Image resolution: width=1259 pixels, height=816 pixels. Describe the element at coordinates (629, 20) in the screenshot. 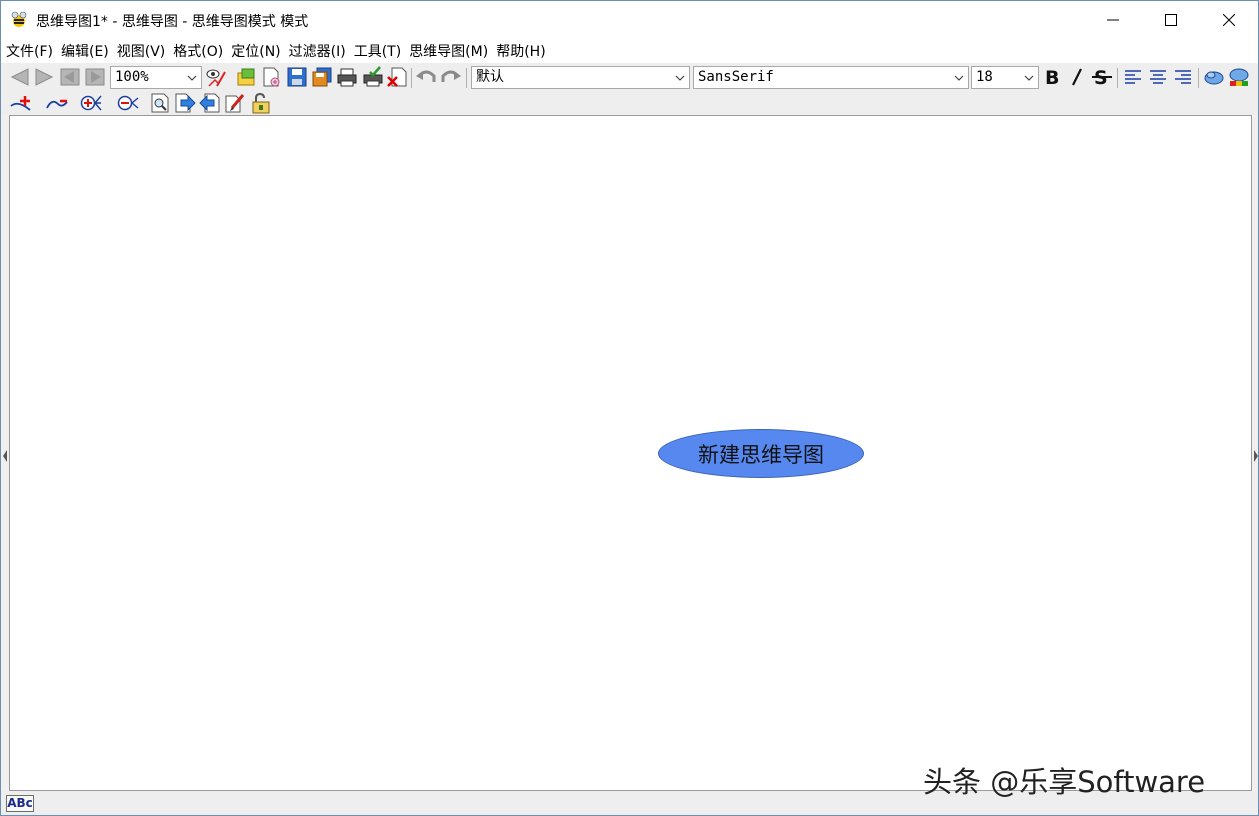

I see `title-bar: 思维导图1* - 思维导图 - 思维导图模式 模式` at that location.